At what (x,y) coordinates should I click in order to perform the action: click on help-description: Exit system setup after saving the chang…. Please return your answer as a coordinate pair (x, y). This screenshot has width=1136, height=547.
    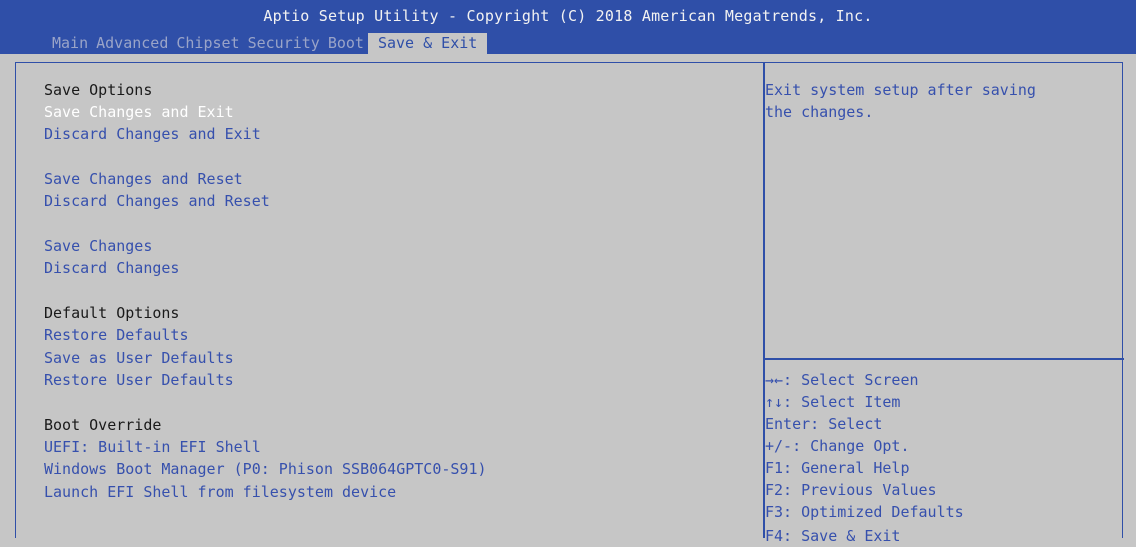
    Looking at the image, I should click on (900, 101).